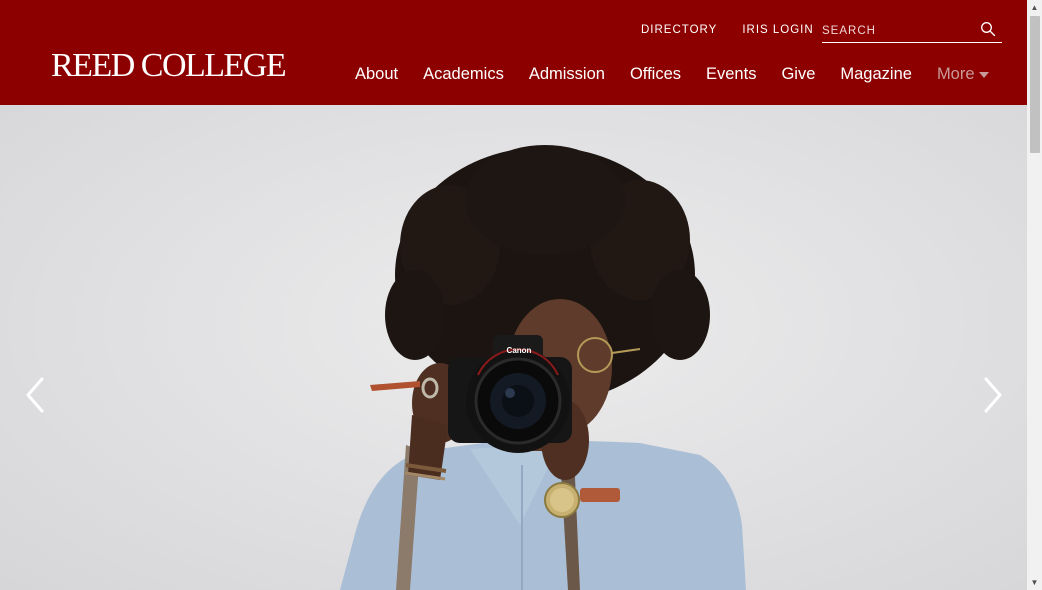 Image resolution: width=1042 pixels, height=590 pixels. I want to click on vertical-scrollbar: ▲ ▼, so click(1034, 295).